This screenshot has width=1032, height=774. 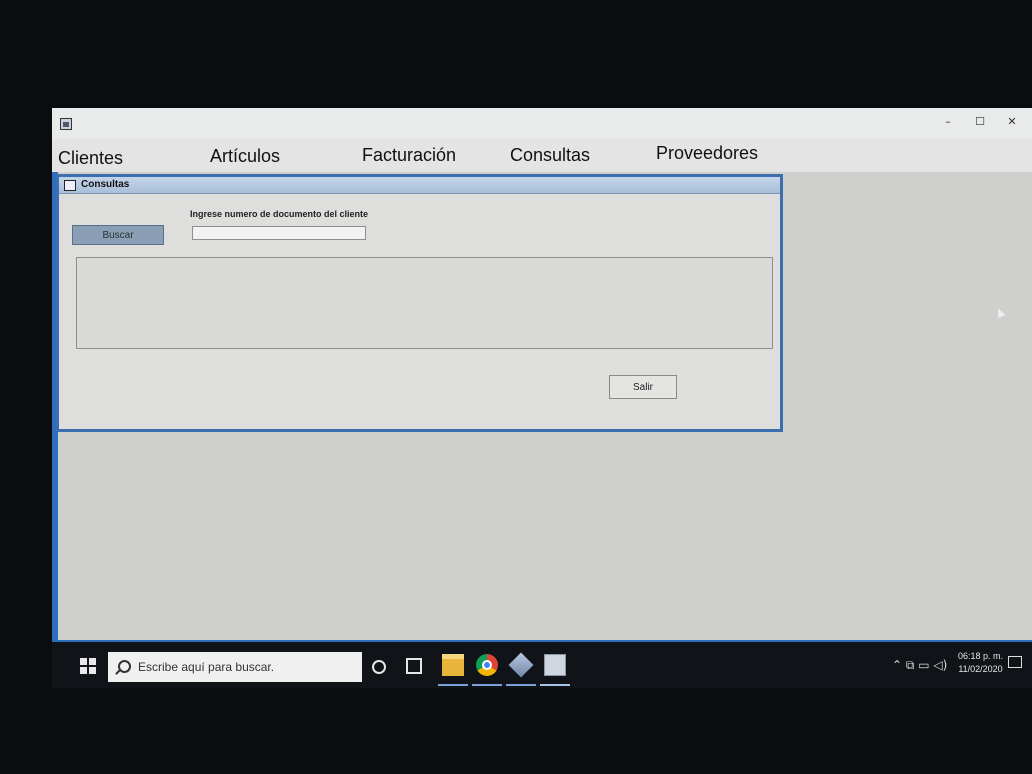 I want to click on menu-articulos: Artículos, so click(x=245, y=156).